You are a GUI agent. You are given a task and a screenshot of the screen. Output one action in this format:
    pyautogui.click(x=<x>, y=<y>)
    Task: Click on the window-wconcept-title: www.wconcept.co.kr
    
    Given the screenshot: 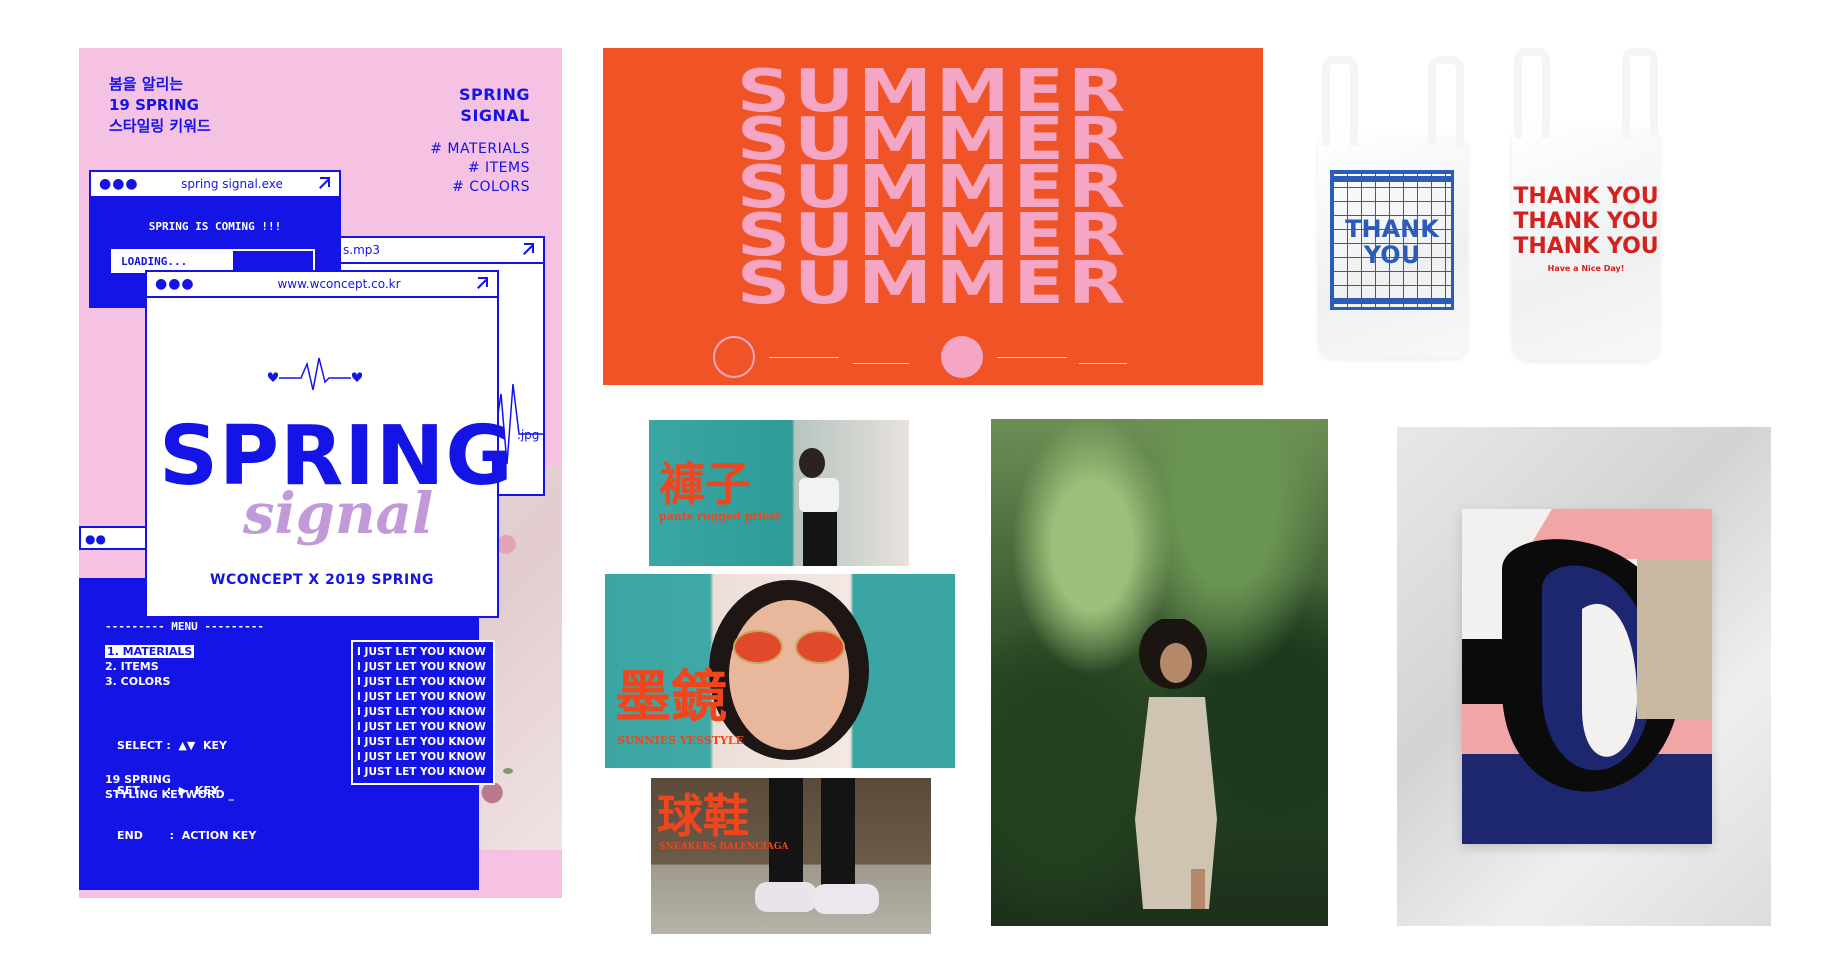 What is the action you would take?
    pyautogui.click(x=339, y=284)
    